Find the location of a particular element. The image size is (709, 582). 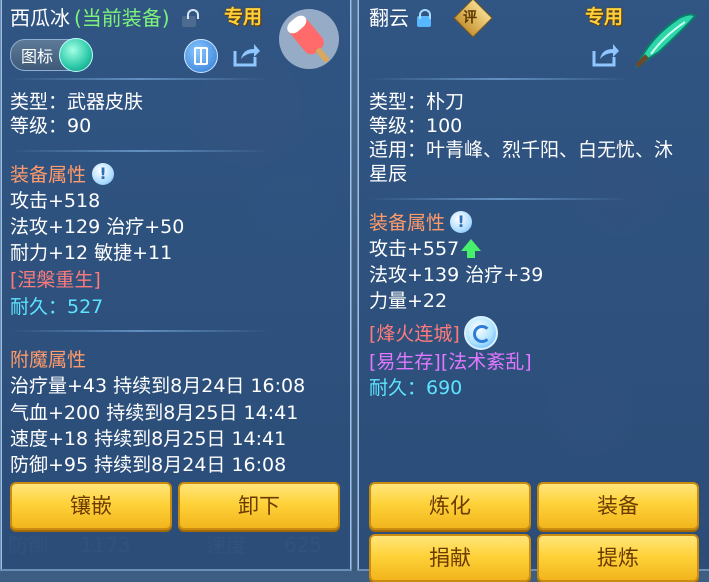

attr-line-1: 攻击+557 is located at coordinates (414, 249).